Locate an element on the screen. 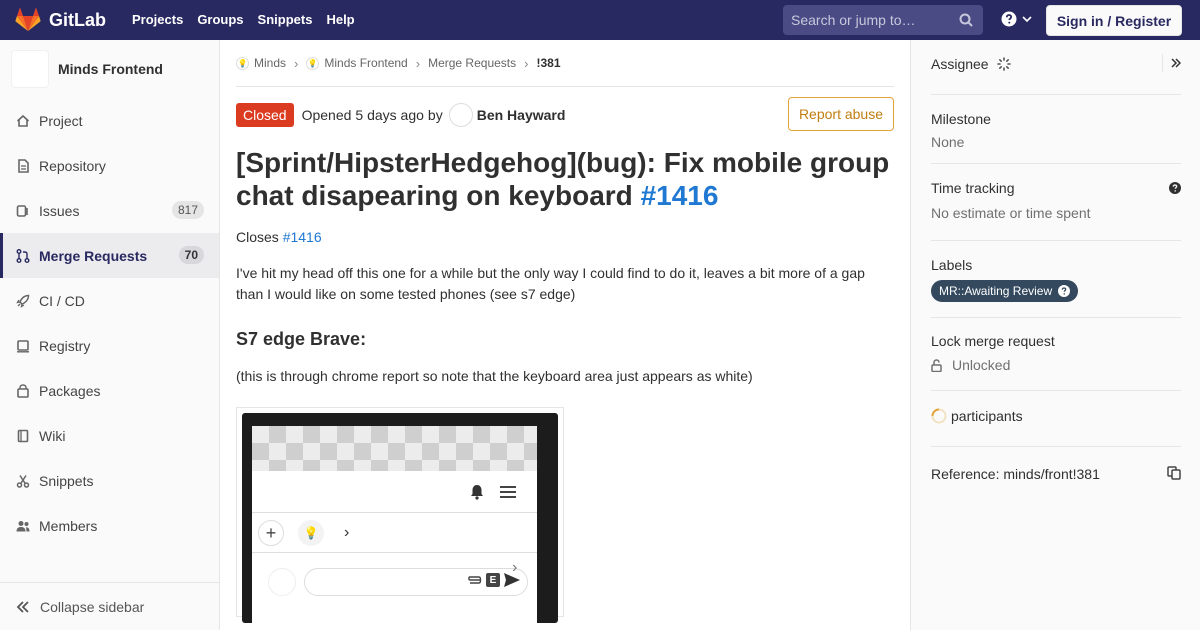 The image size is (1200, 630). label-pill: MR::Awaiting Review is located at coordinates (1005, 291).